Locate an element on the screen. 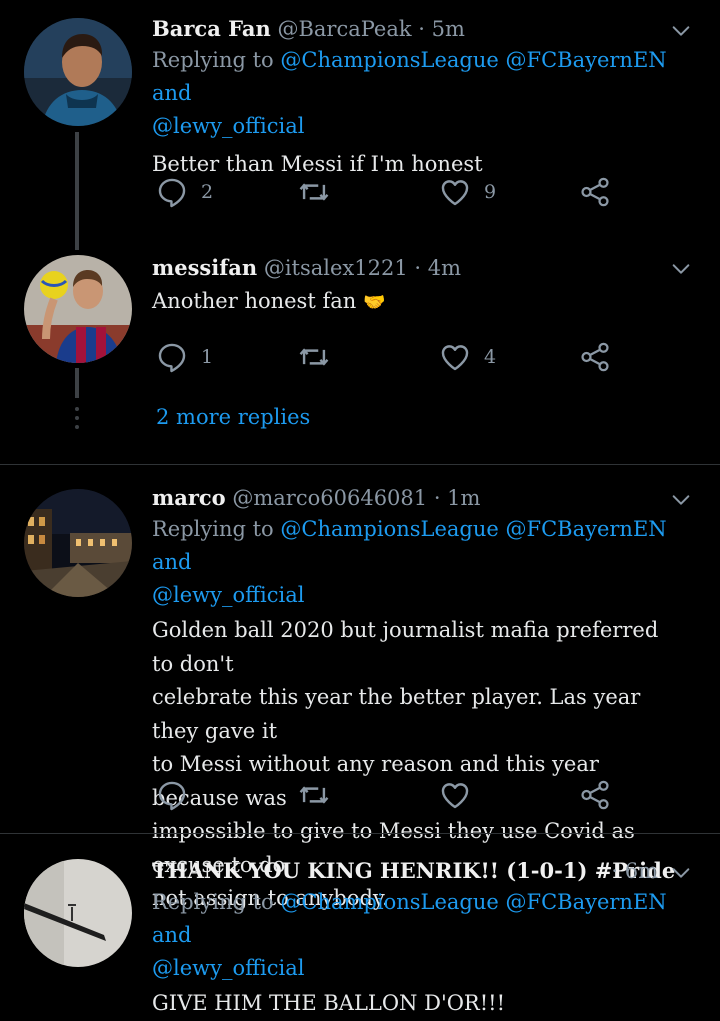 Image resolution: width=720 pixels, height=1021 pixels. more-replies-link: 2 more replies is located at coordinates (233, 417).